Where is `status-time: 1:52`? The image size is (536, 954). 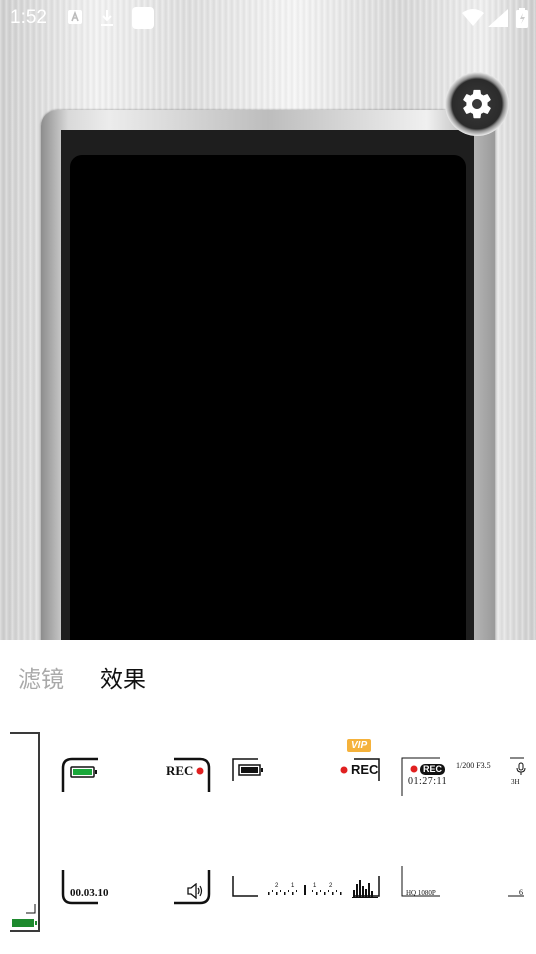
status-time: 1:52 is located at coordinates (28, 17).